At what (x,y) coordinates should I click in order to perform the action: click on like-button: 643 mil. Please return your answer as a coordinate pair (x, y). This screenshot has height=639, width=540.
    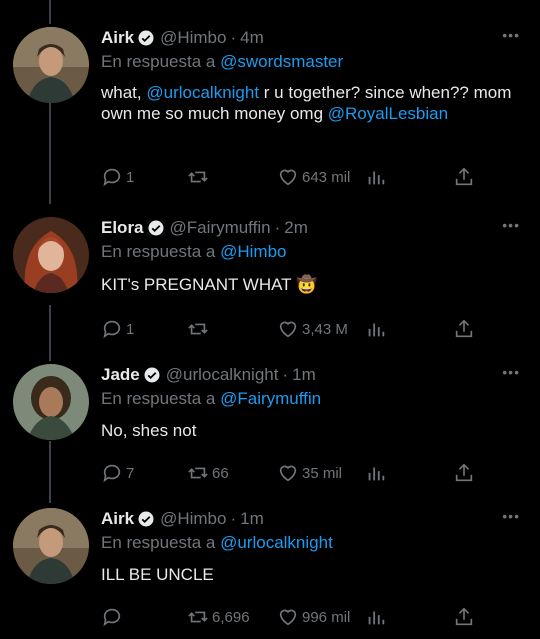
    Looking at the image, I should click on (313, 177).